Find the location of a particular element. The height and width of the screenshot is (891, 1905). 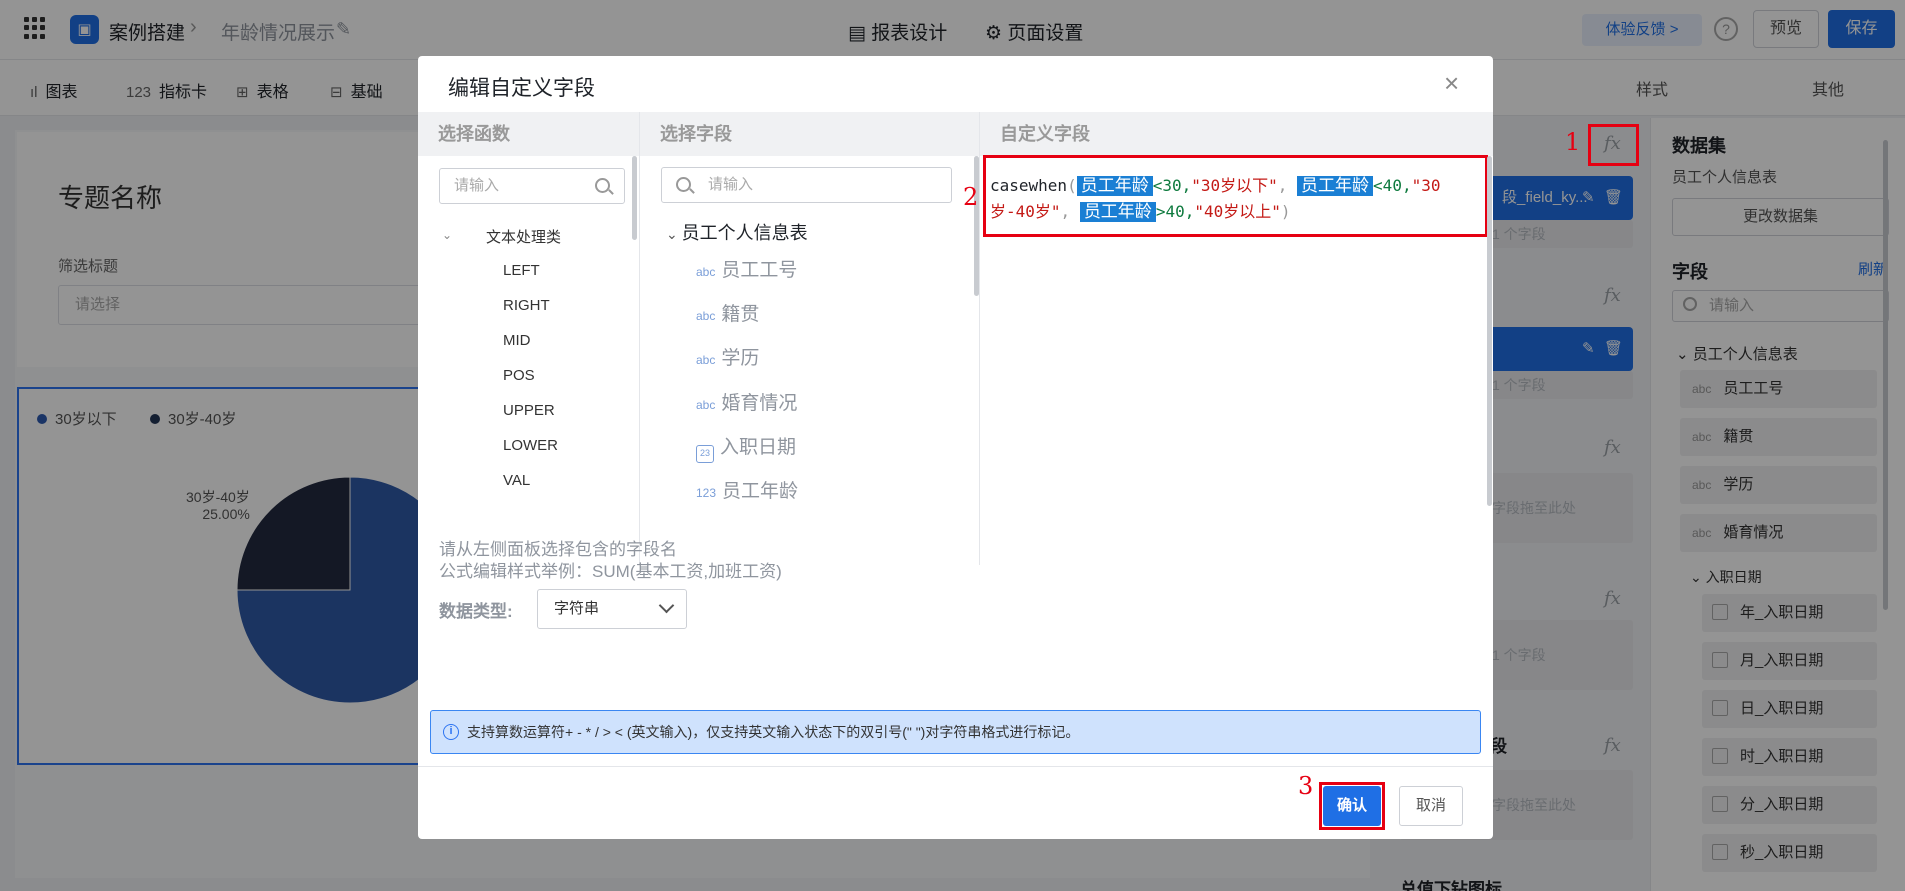

field-item: abc 学历 is located at coordinates (727, 356).